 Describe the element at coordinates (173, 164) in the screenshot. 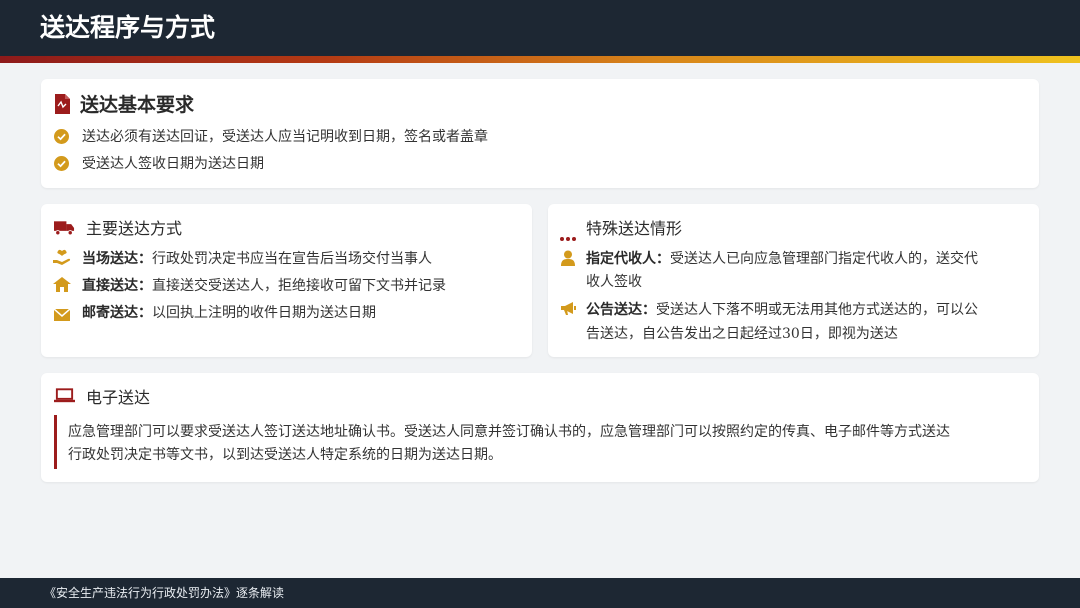

I see `basic-item-2: 受送达人签收日期为送达日期` at that location.